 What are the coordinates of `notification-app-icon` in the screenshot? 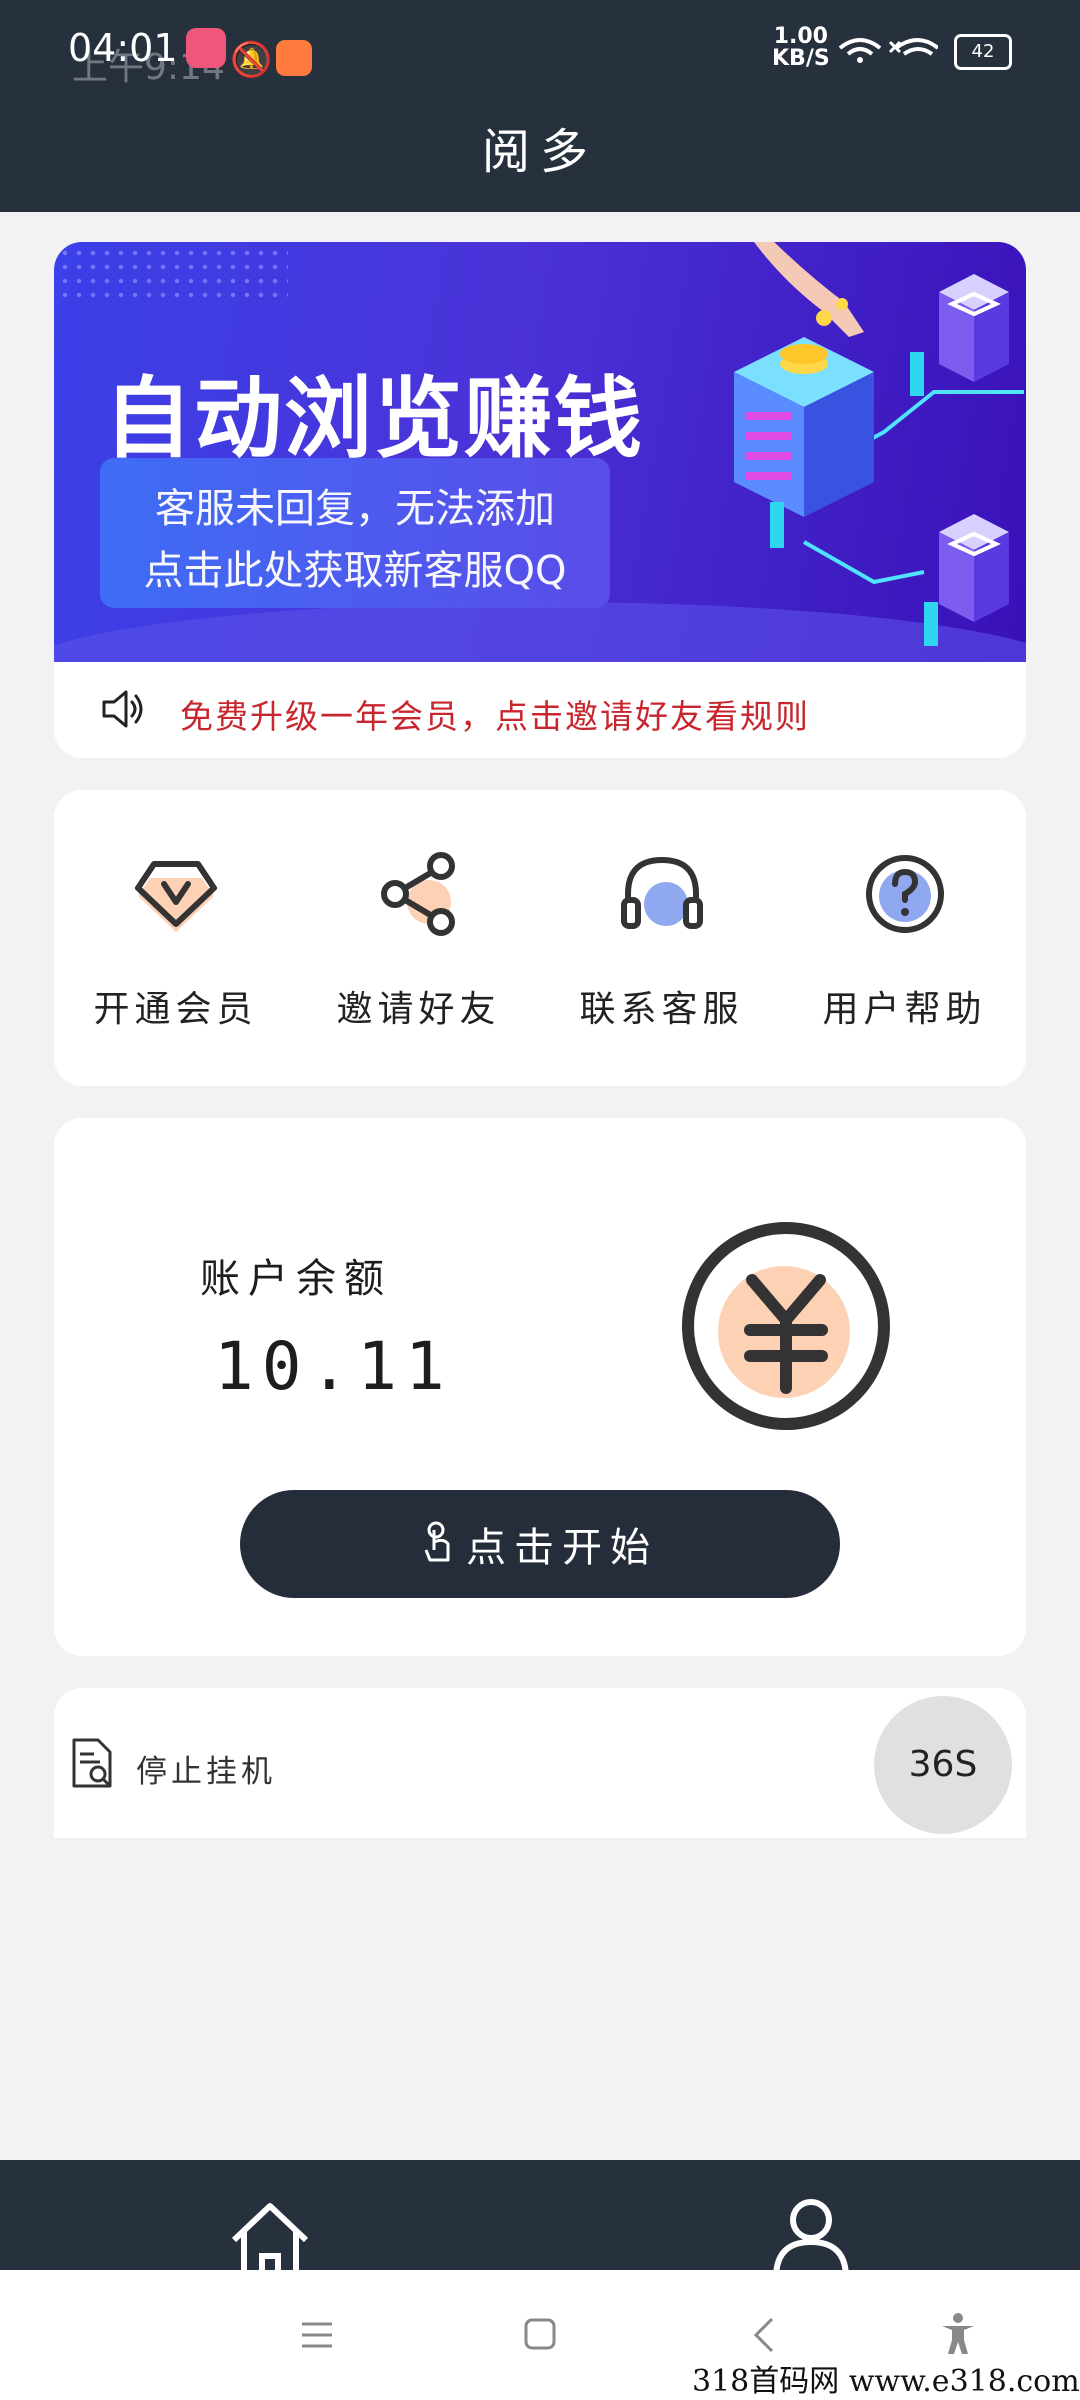 It's located at (206, 48).